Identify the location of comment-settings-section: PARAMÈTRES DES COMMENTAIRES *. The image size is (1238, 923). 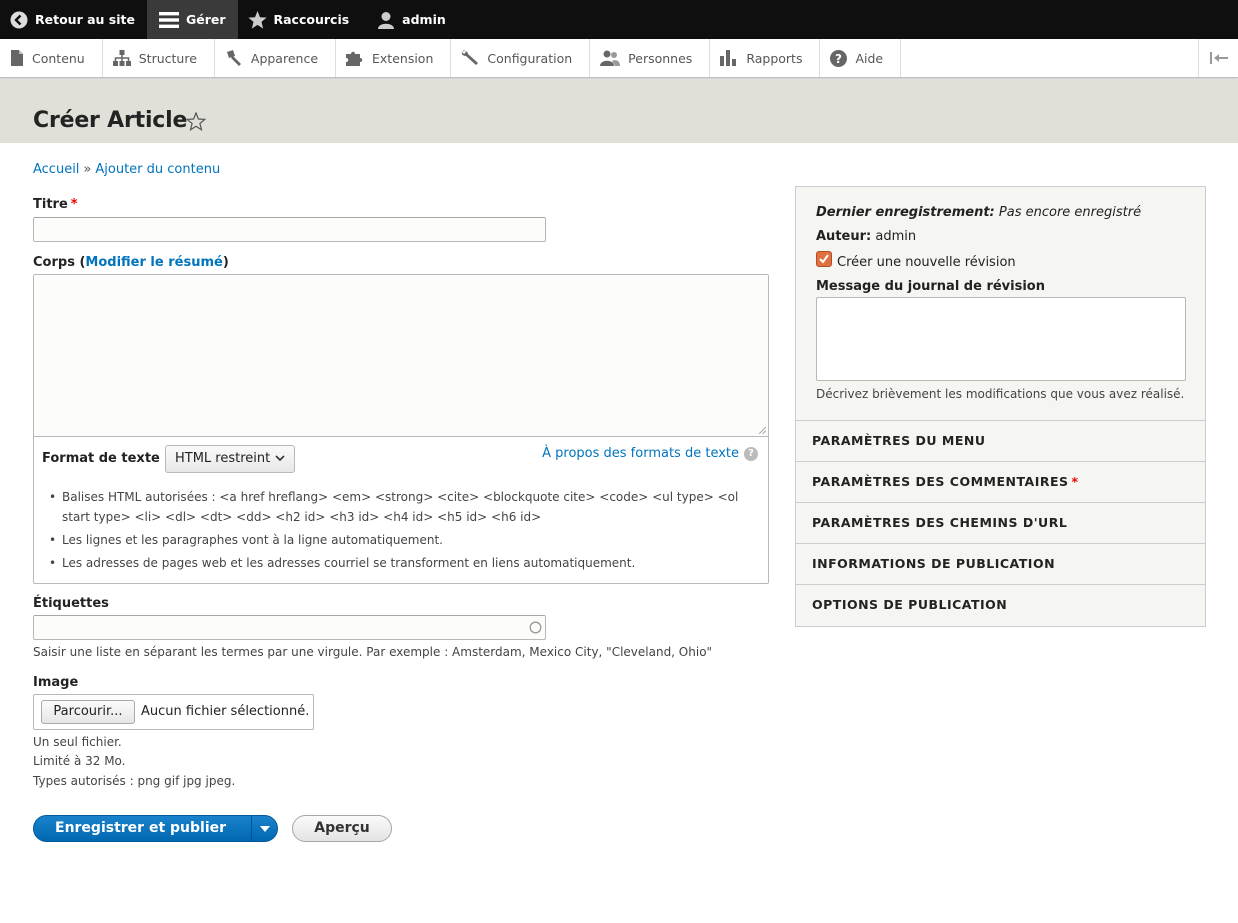
(1000, 481).